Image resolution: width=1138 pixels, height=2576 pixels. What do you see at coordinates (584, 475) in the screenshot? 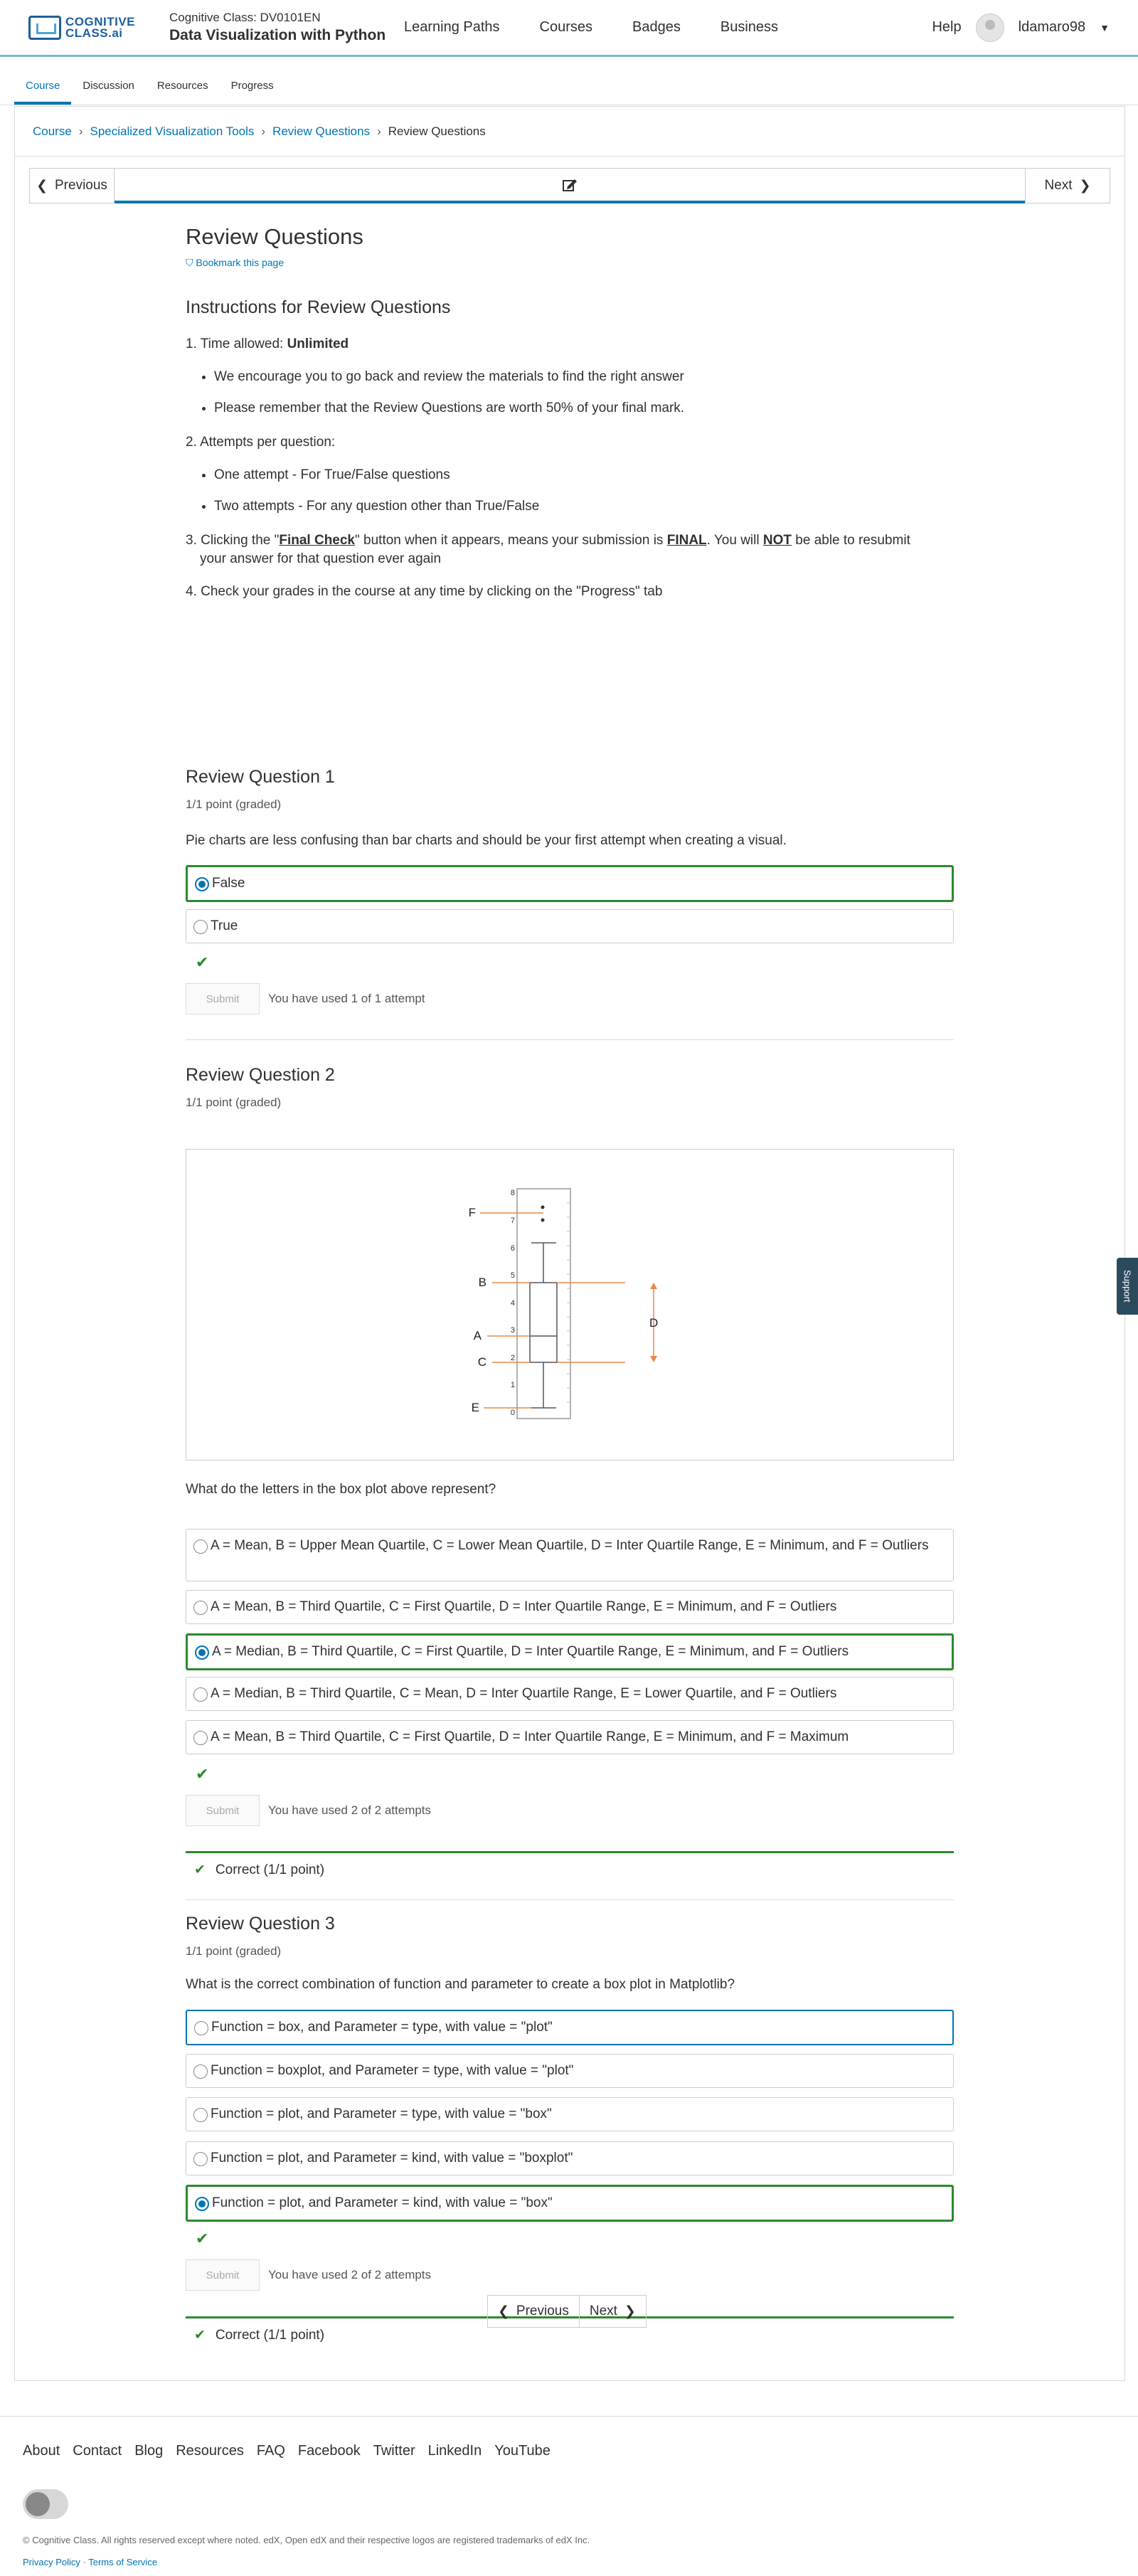
I see `list-item: One attempt - For True/False questions` at bounding box center [584, 475].